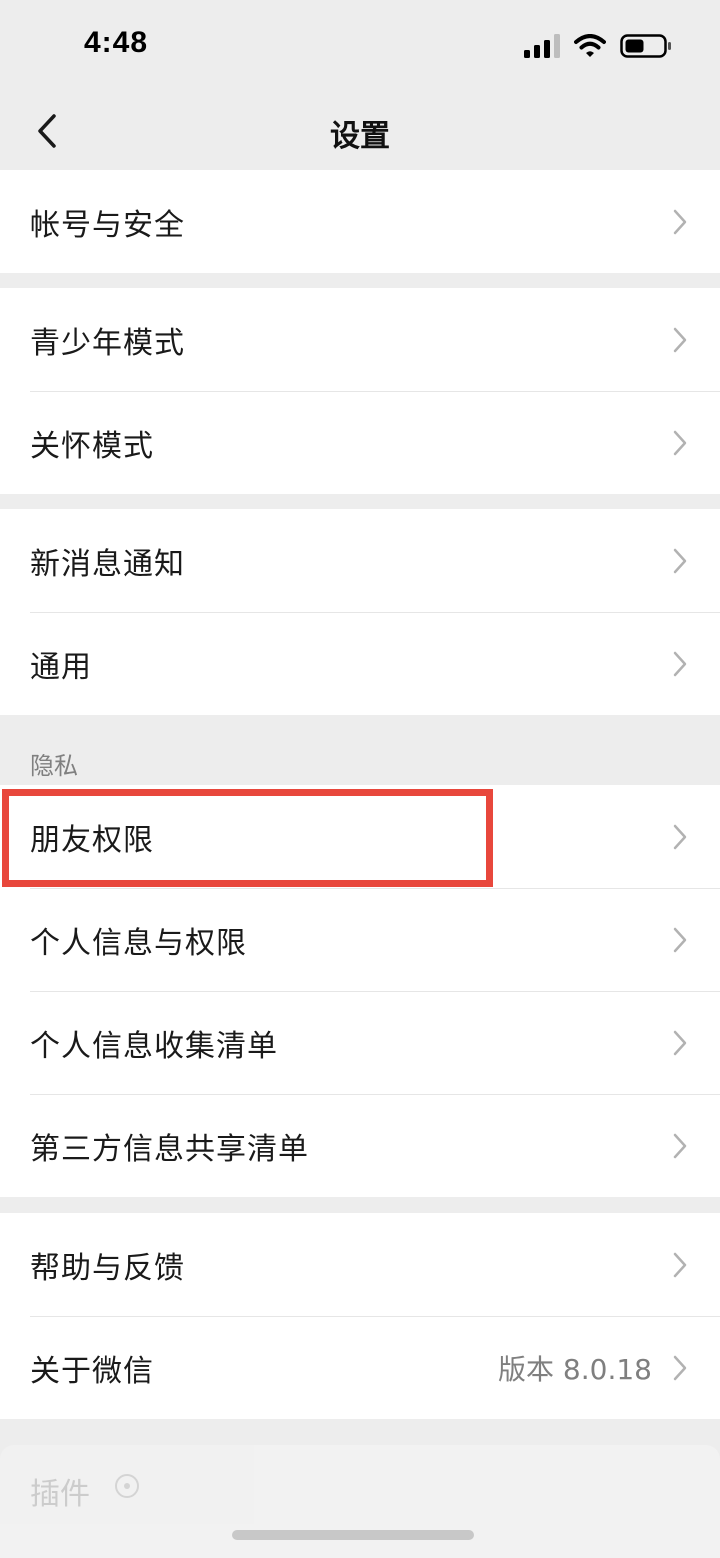  Describe the element at coordinates (360, 46) in the screenshot. I see `status-bar: 4:48` at that location.